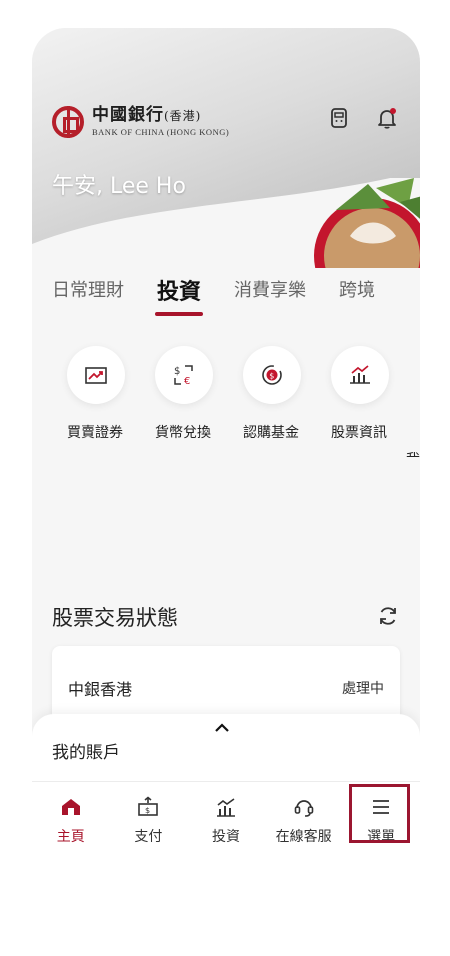 This screenshot has width=450, height=956. Describe the element at coordinates (225, 900) in the screenshot. I see `screen-bottom-margin` at that location.